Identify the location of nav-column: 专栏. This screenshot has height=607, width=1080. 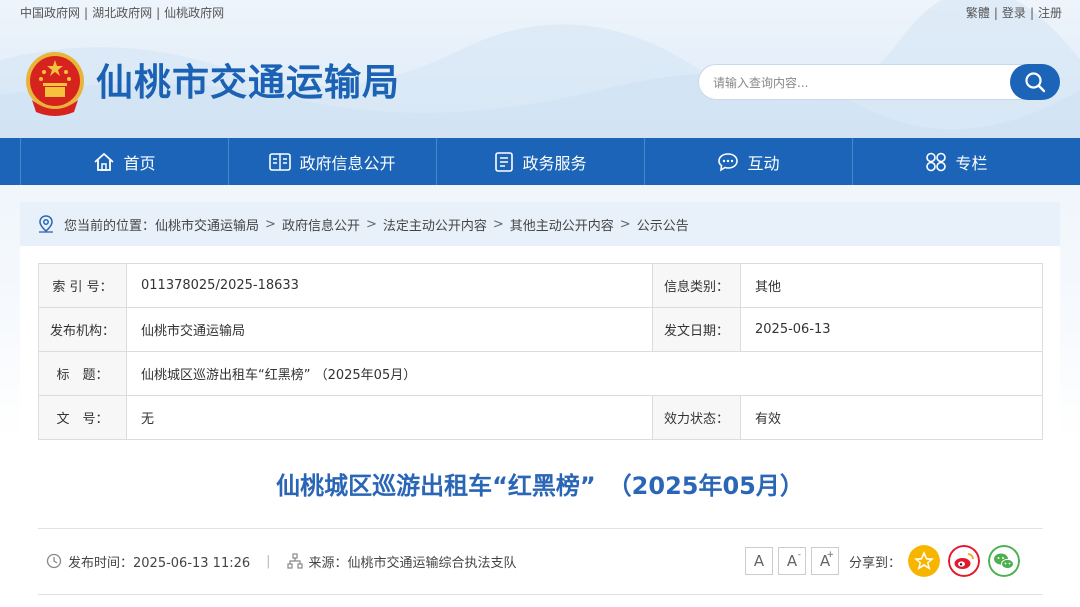
(956, 161).